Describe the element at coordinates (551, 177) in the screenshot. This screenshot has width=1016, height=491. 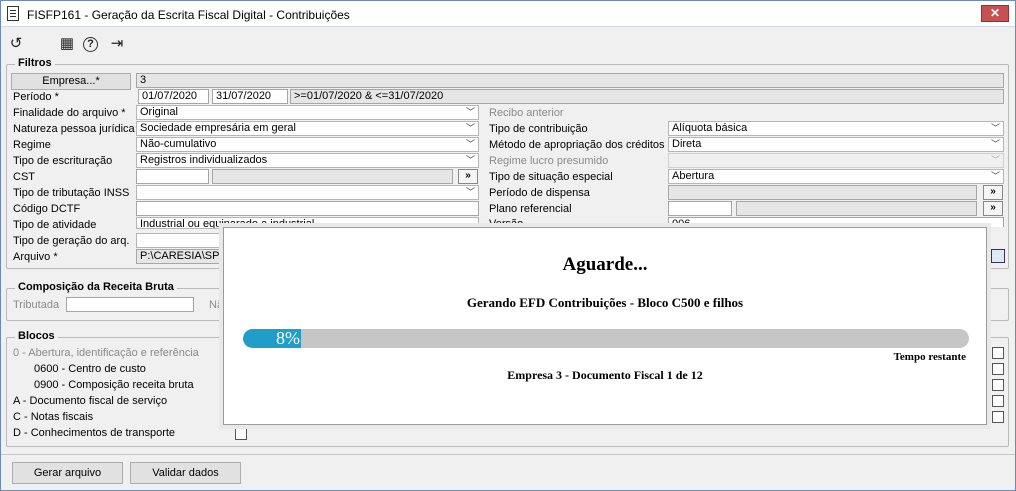
I see `situacao-label: Tipo de situação especial` at that location.